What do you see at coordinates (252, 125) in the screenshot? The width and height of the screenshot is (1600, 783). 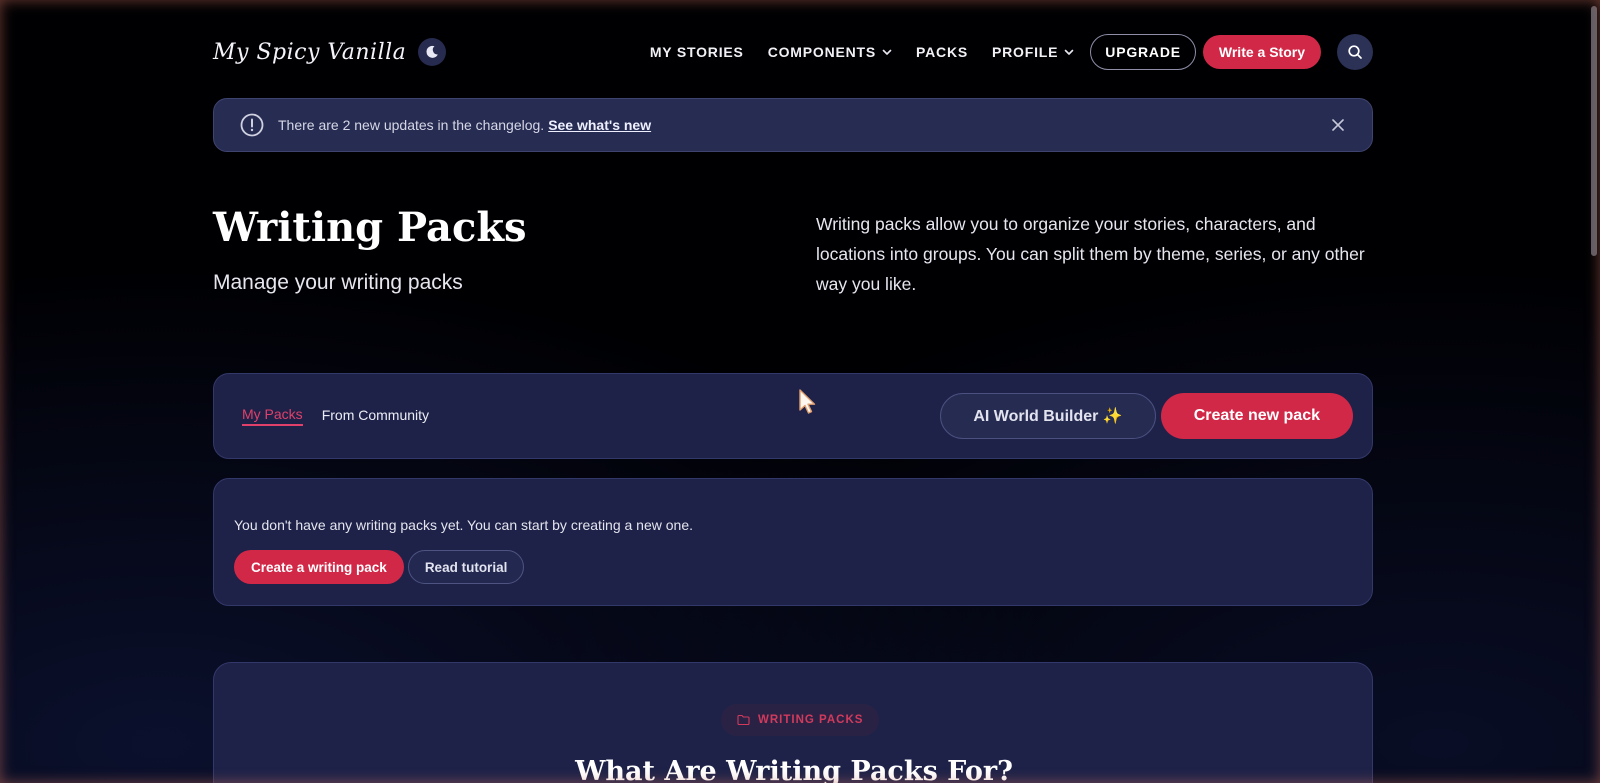 I see `alert-circle-icon` at bounding box center [252, 125].